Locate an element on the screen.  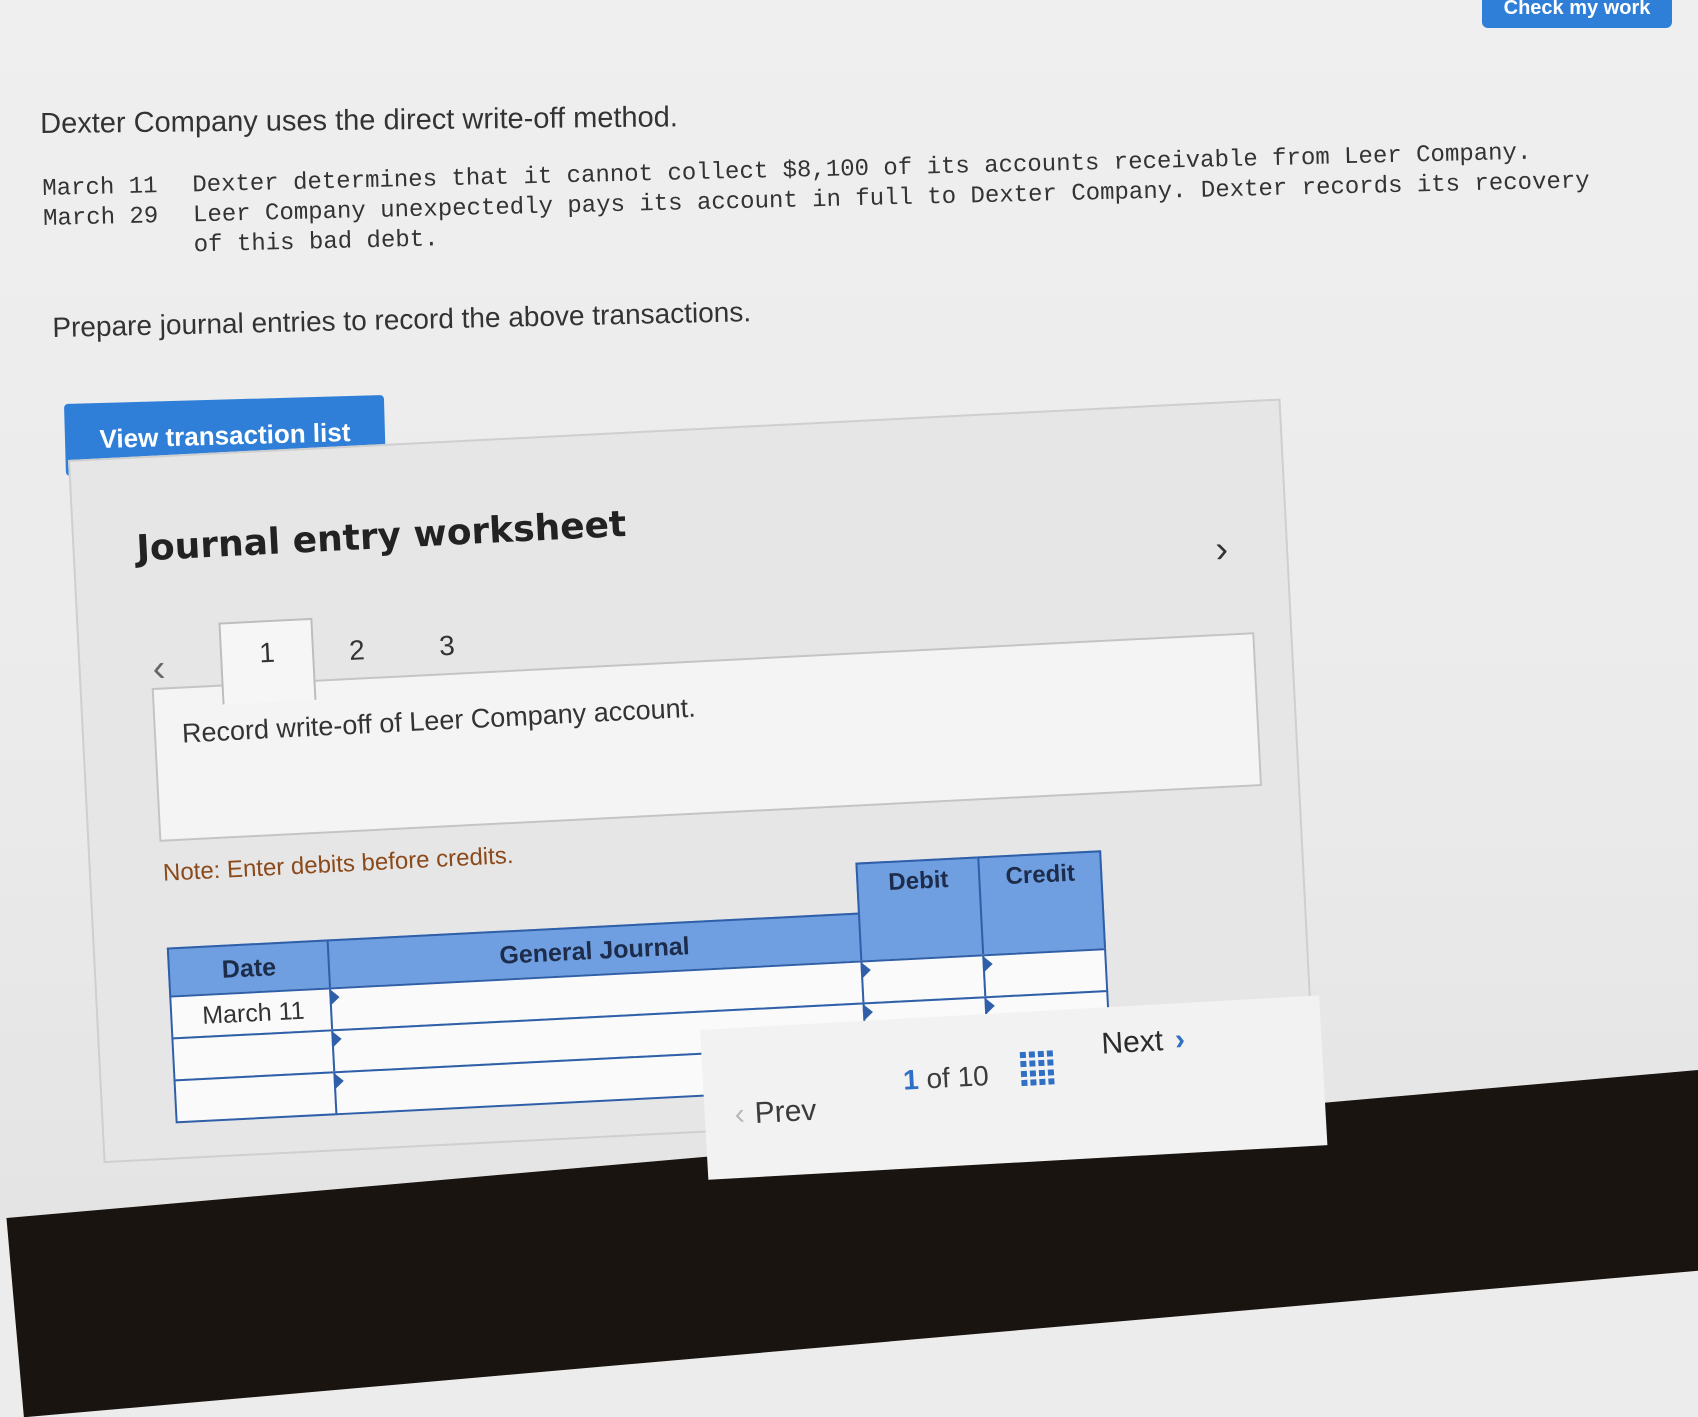
column-header-credit: Credit is located at coordinates (1042, 903).